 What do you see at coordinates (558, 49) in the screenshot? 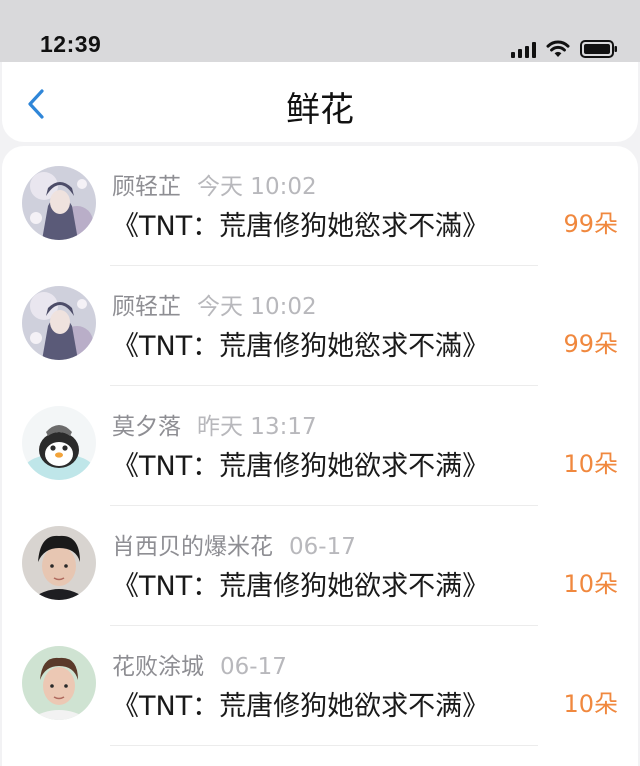
I see `wifi-icon` at bounding box center [558, 49].